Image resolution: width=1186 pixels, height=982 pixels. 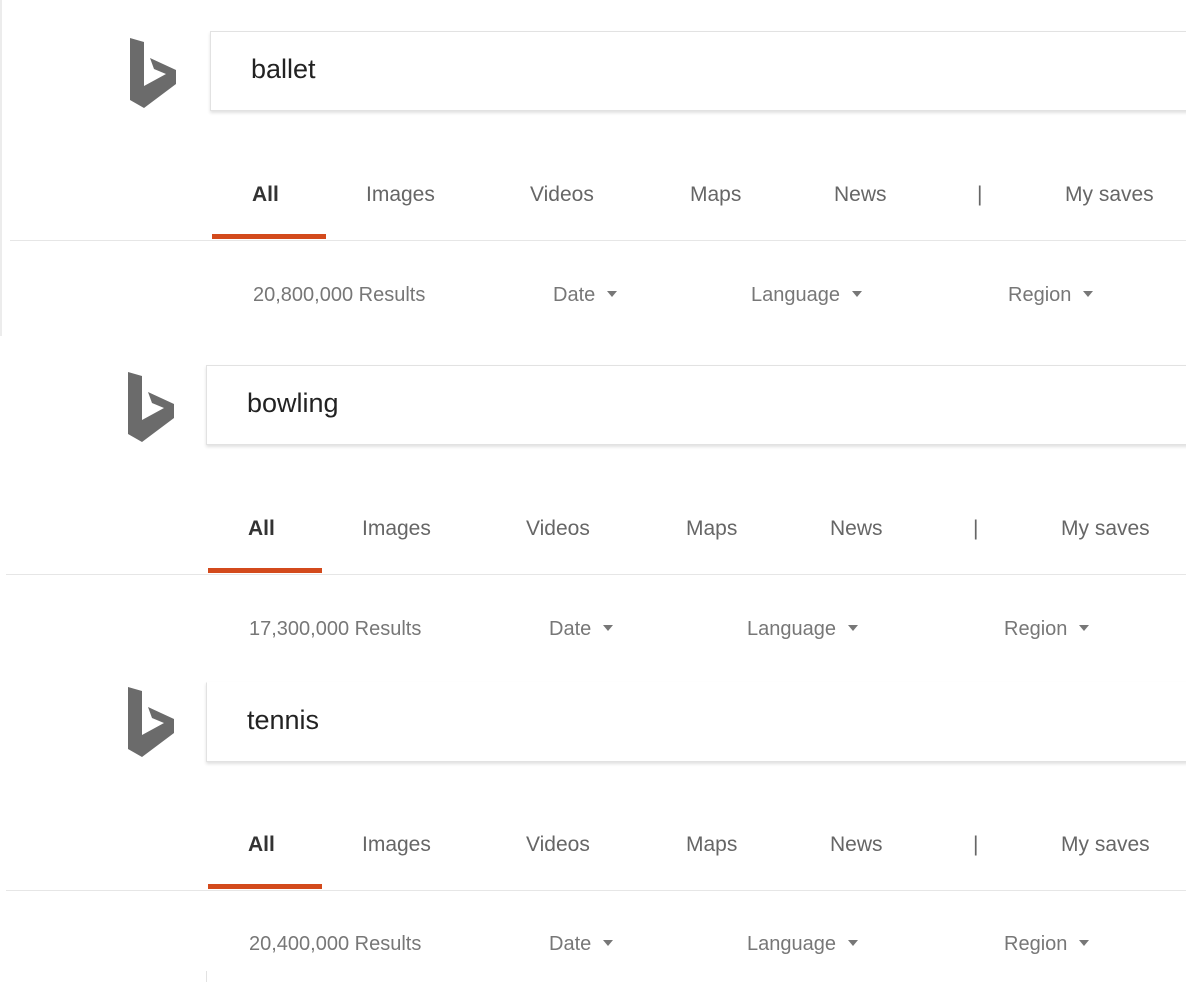 I want to click on results-filter-bar: 20,400,000 Results Date Language Region, so click(x=593, y=948).